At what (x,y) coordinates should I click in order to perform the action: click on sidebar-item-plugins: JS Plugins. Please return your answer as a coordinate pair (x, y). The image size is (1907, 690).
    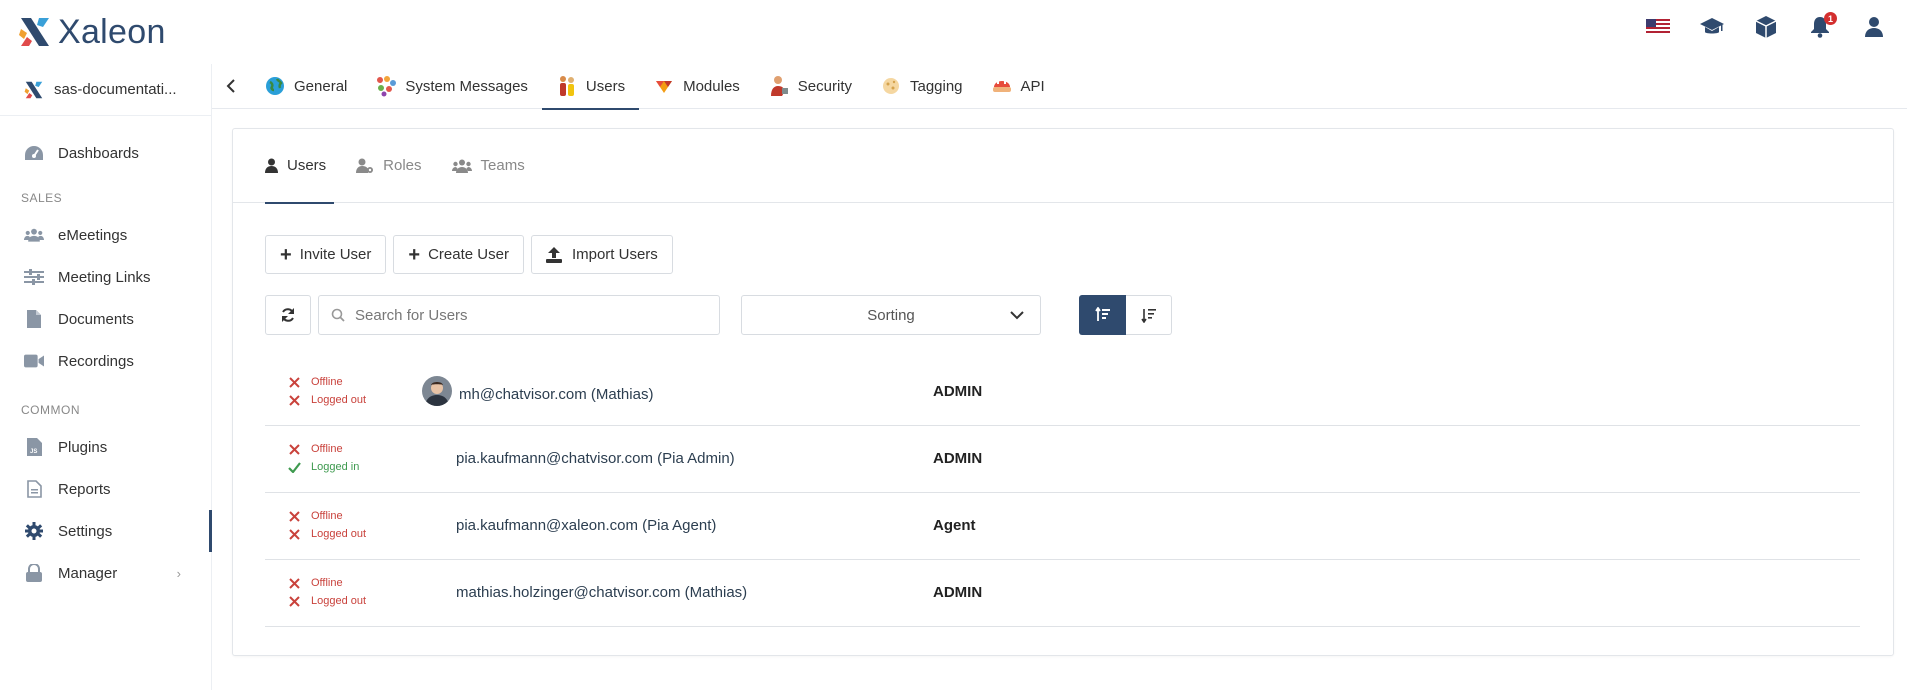
    Looking at the image, I should click on (105, 447).